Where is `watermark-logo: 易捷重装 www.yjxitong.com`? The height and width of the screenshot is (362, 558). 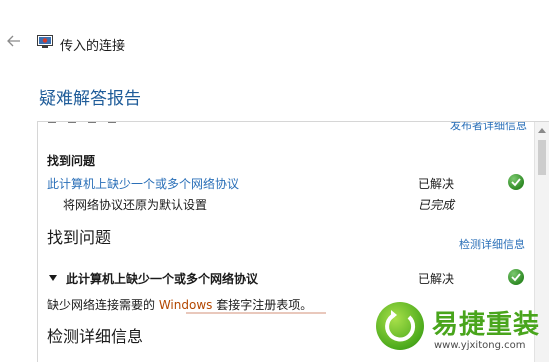 watermark-logo: 易捷重装 www.yjxitong.com is located at coordinates (463, 328).